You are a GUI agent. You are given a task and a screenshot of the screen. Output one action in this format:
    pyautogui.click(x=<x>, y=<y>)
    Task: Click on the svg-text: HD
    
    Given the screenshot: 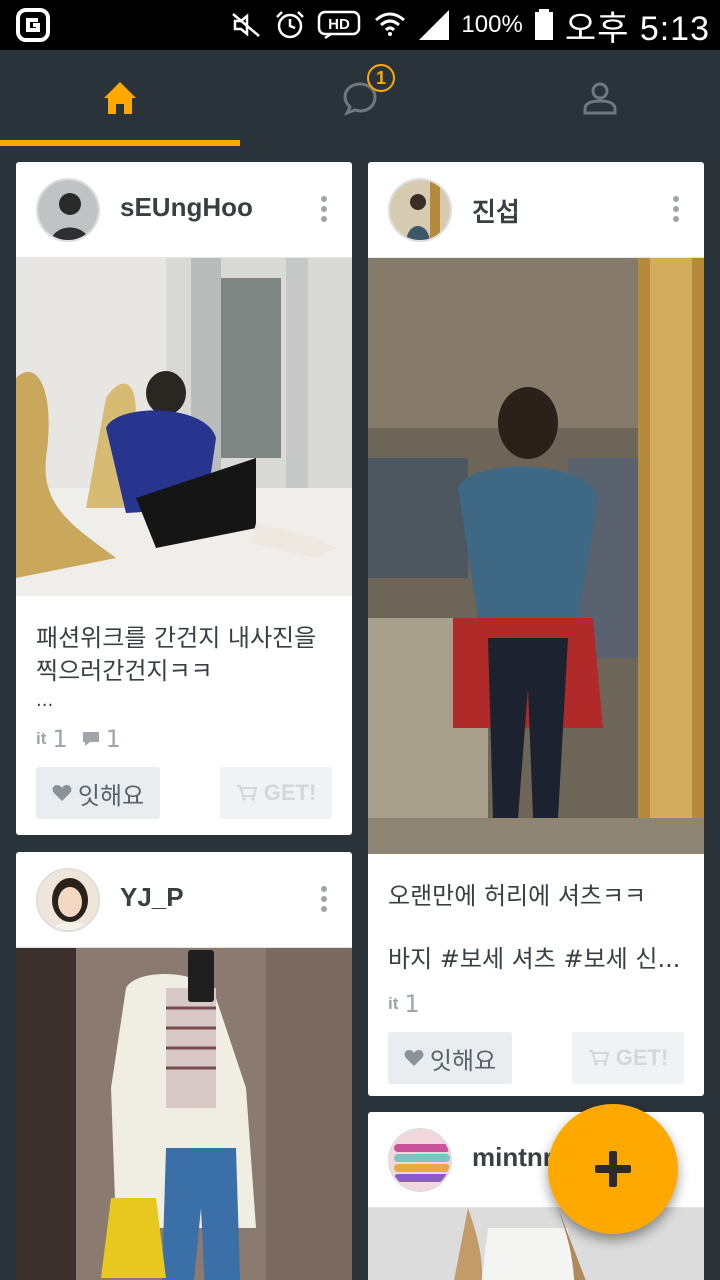 What is the action you would take?
    pyautogui.click(x=340, y=24)
    